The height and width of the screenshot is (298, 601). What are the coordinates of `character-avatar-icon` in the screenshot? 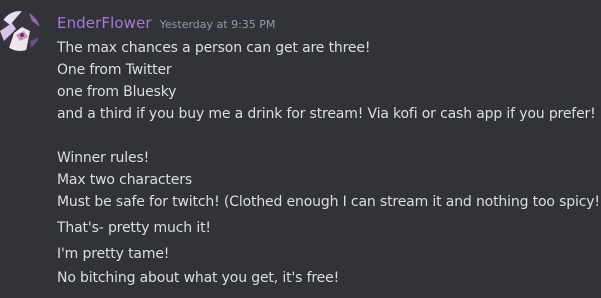 It's located at (20, 31).